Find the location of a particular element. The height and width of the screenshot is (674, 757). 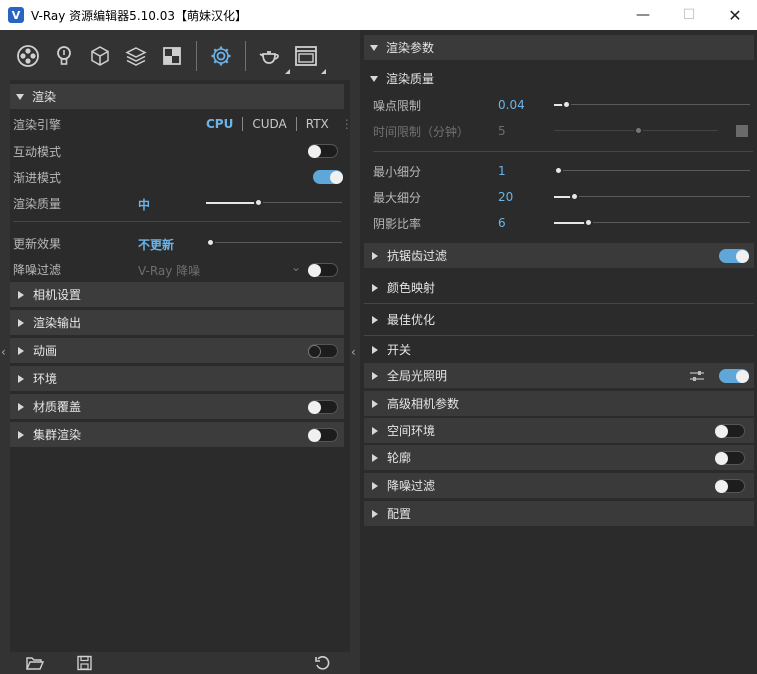

render-quality-label: 渲染质量 is located at coordinates (37, 203).